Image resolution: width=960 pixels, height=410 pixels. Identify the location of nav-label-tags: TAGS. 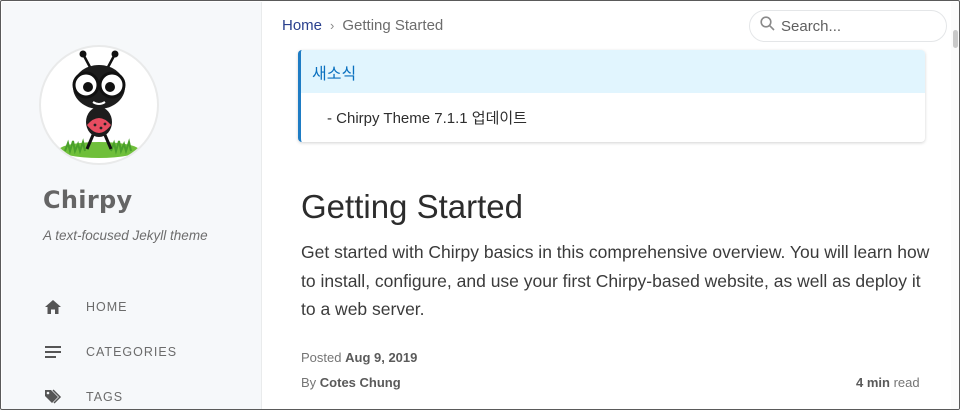
(105, 397).